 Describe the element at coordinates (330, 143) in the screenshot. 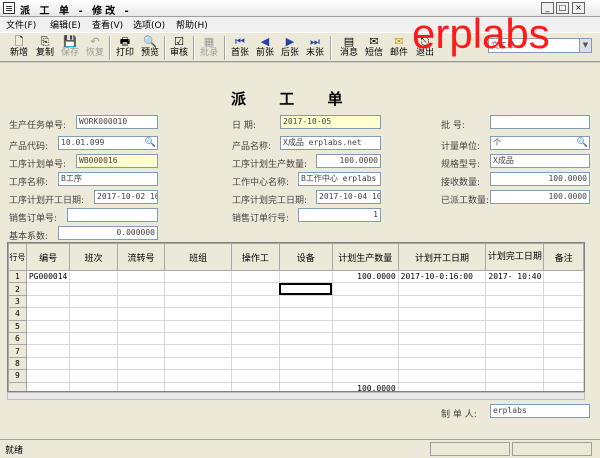

I see `product-name-field: X成品 erplabs.net` at that location.